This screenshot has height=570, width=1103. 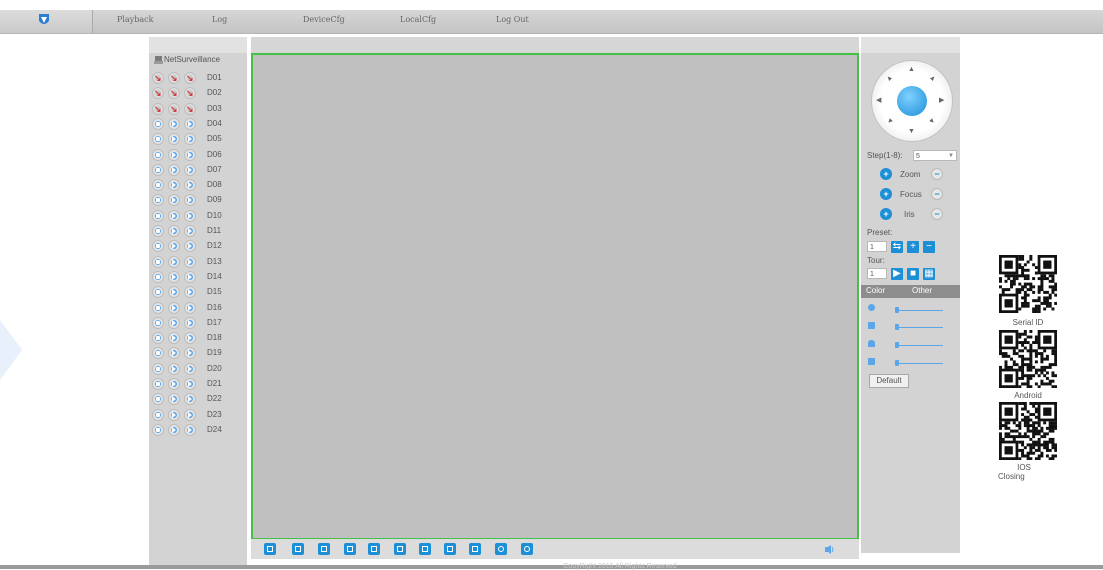 What do you see at coordinates (197, 200) in the screenshot?
I see `channel-row: D09` at bounding box center [197, 200].